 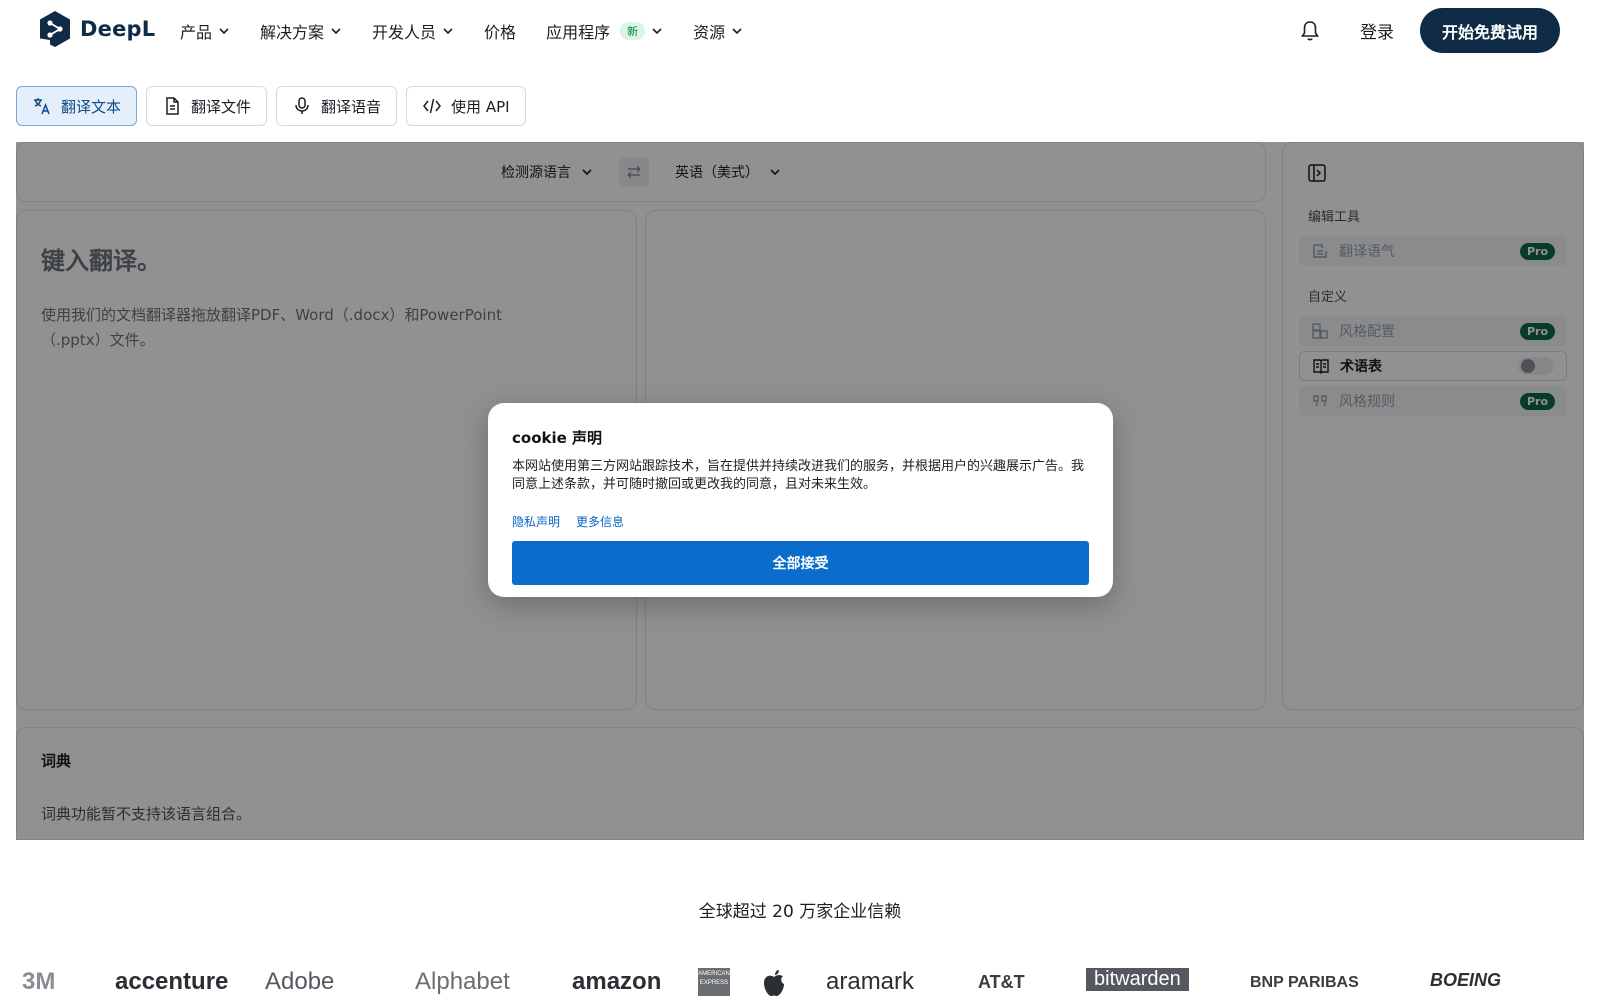 I want to click on brand-logo: BOEING, so click(x=1466, y=980).